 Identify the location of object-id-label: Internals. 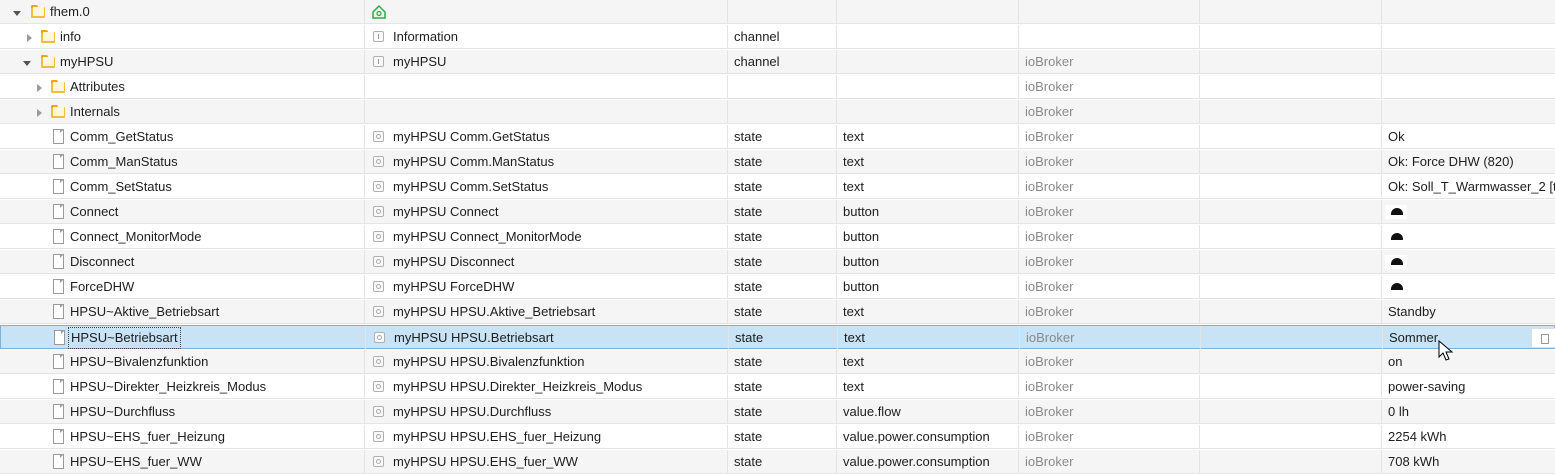
(95, 111).